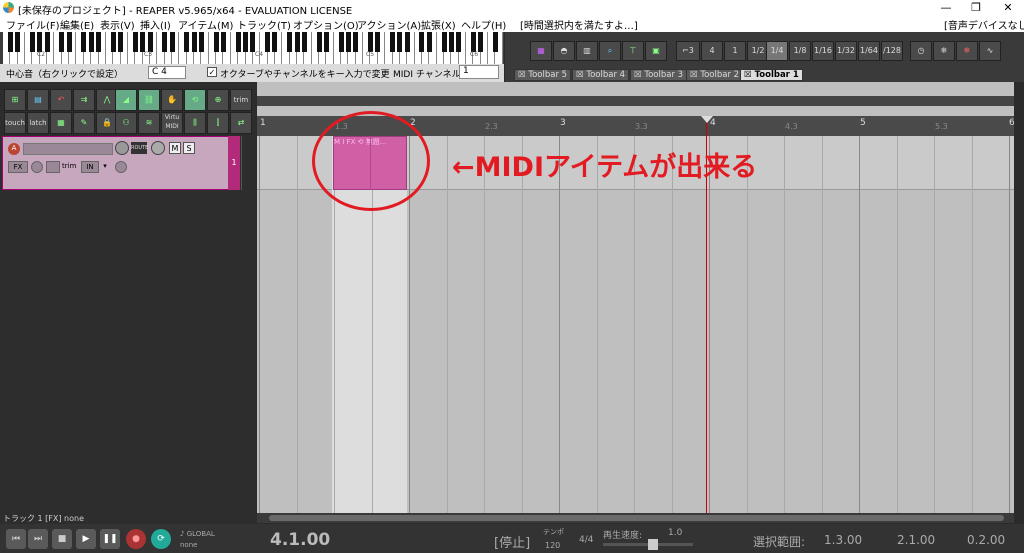 The image size is (1024, 553). I want to click on midi-channel-select: 1, so click(479, 72).